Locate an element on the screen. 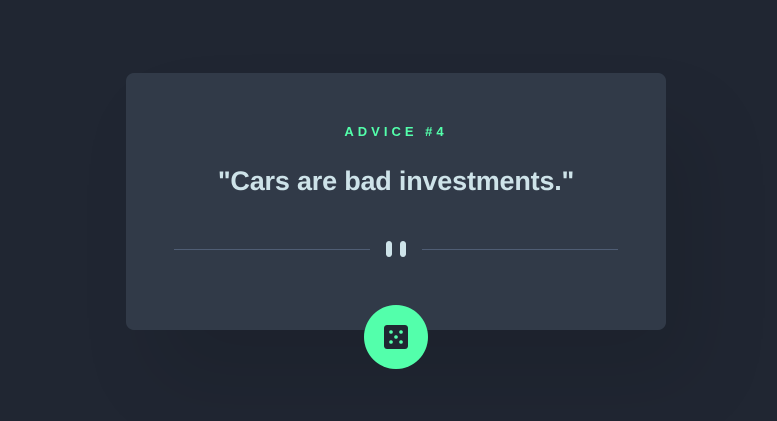 The height and width of the screenshot is (421, 777). new-advice-button is located at coordinates (396, 337).